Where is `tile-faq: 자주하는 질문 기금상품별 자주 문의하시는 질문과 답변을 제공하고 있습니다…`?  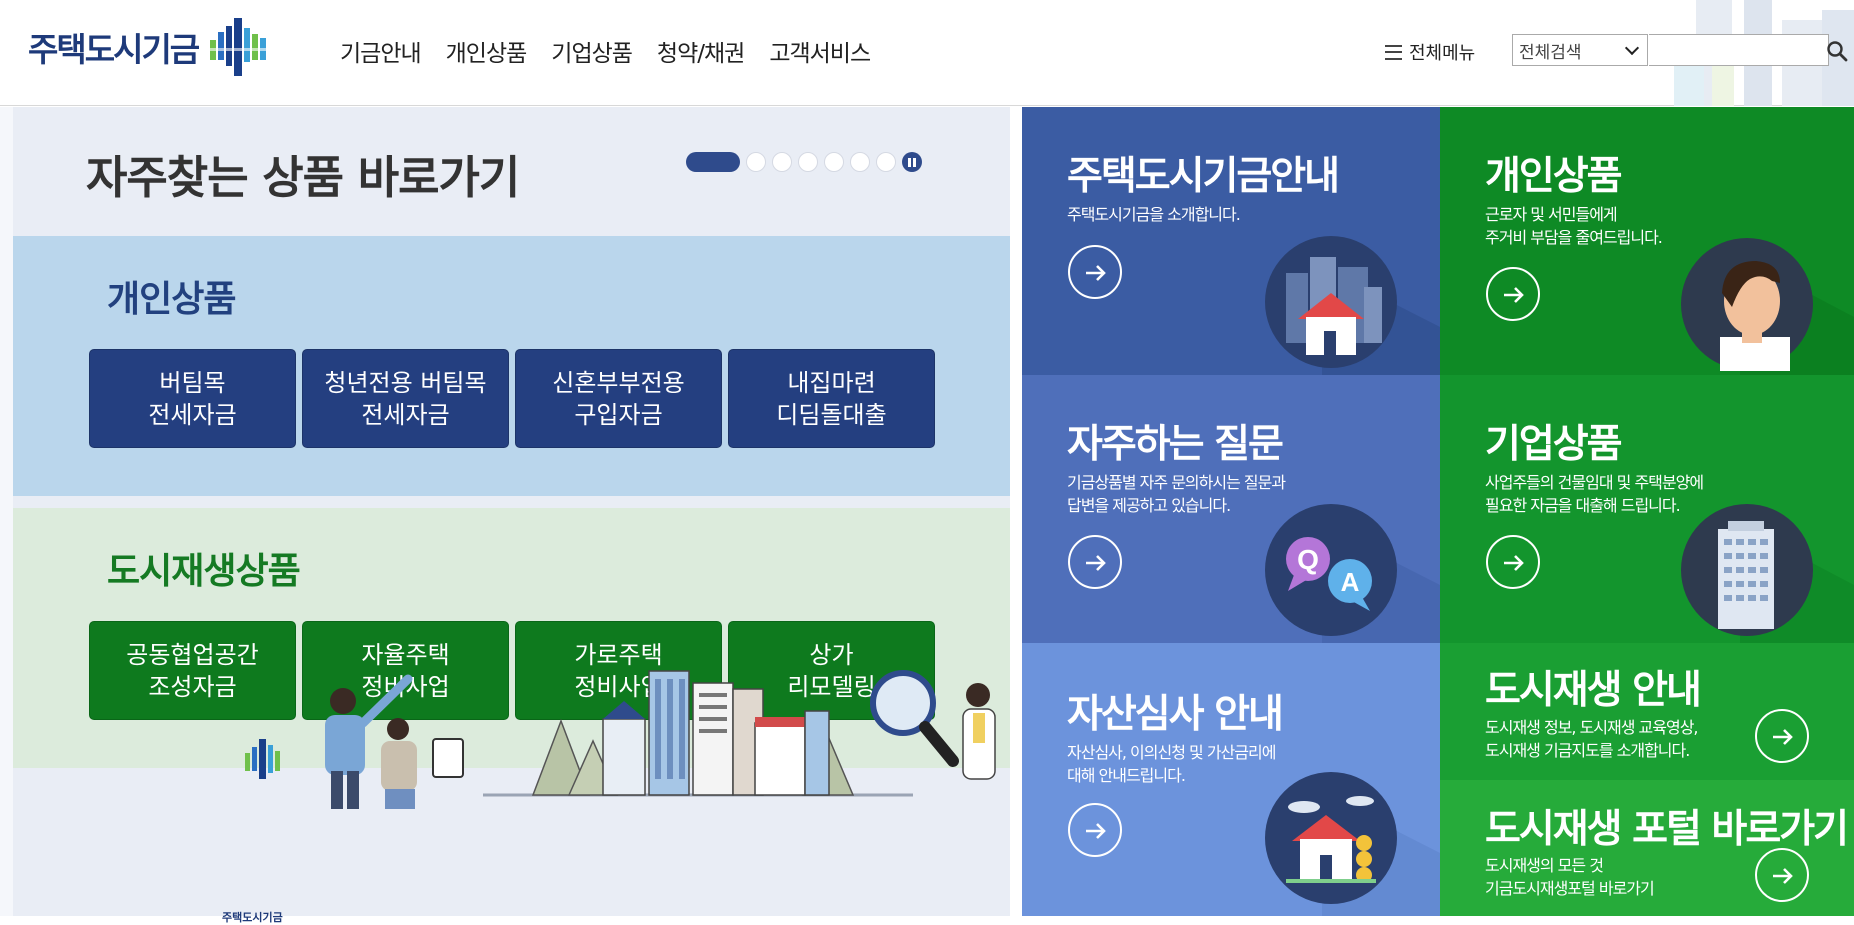 tile-faq: 자주하는 질문 기금상품별 자주 문의하시는 질문과 답변을 제공하고 있습니다… is located at coordinates (1231, 509).